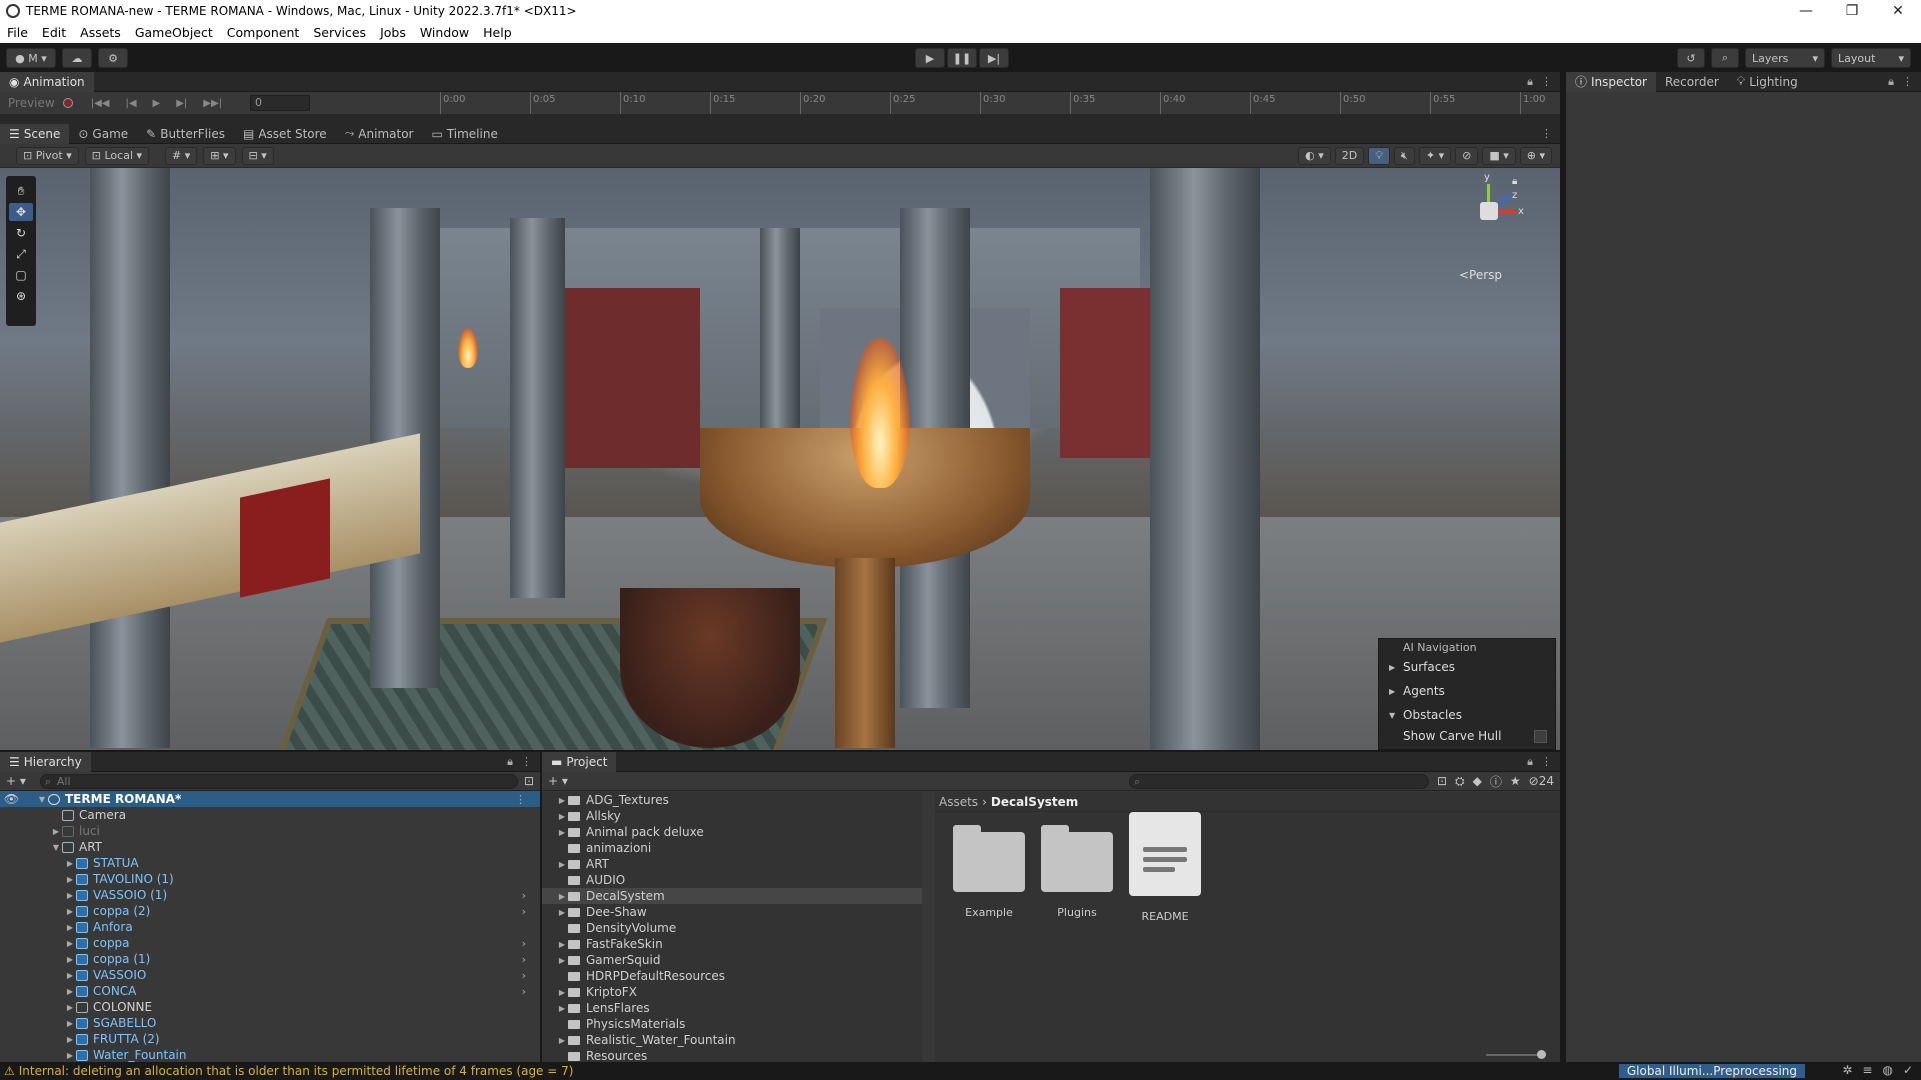  What do you see at coordinates (1480, 275) in the screenshot?
I see `projection-toggle: <Persp` at bounding box center [1480, 275].